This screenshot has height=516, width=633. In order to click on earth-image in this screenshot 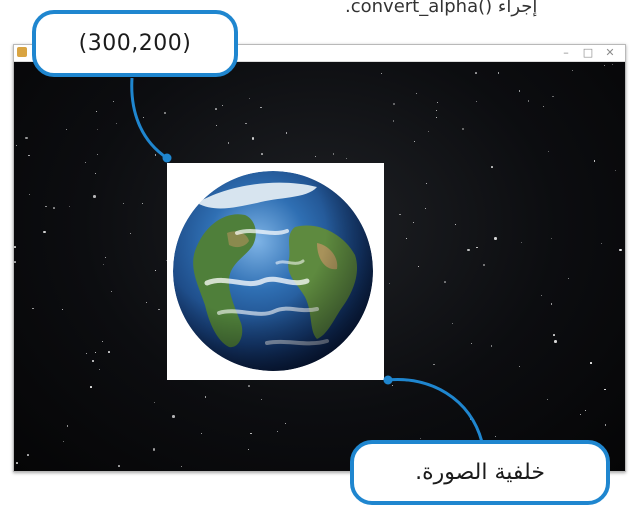, I will do `click(273, 271)`.